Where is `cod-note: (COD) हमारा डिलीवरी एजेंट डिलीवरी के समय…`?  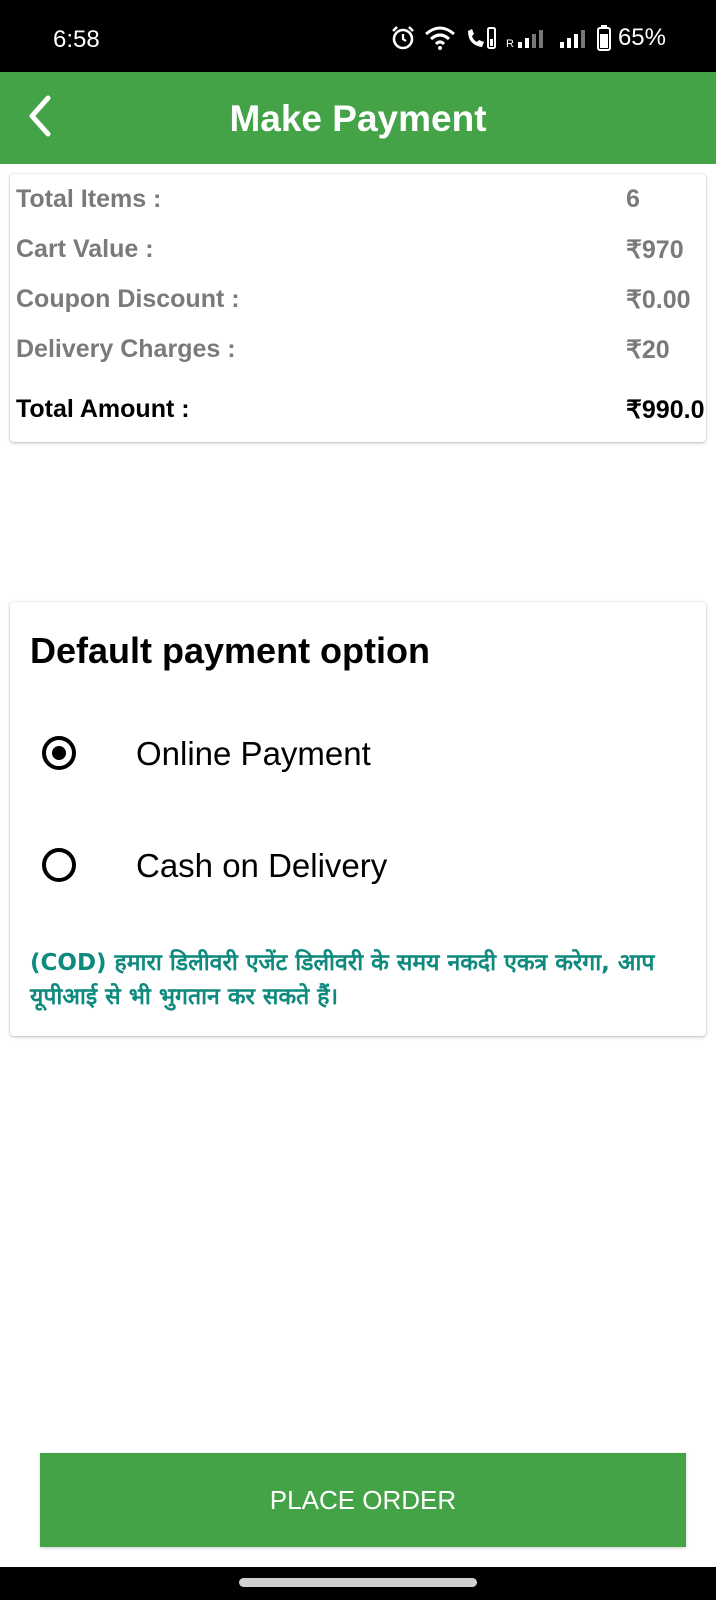 cod-note: (COD) हमारा डिलीवरी एजेंट डिलीवरी के समय… is located at coordinates (342, 980).